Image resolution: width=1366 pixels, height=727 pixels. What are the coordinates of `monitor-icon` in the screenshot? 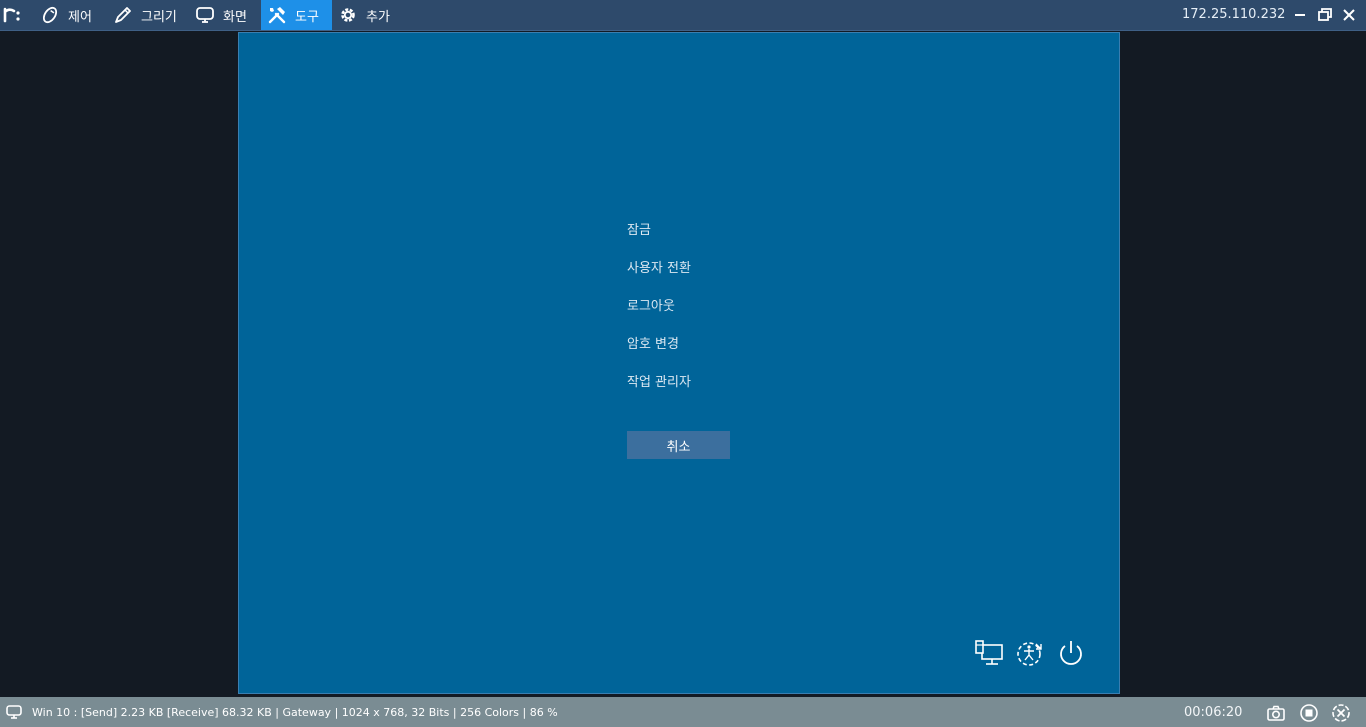 It's located at (205, 15).